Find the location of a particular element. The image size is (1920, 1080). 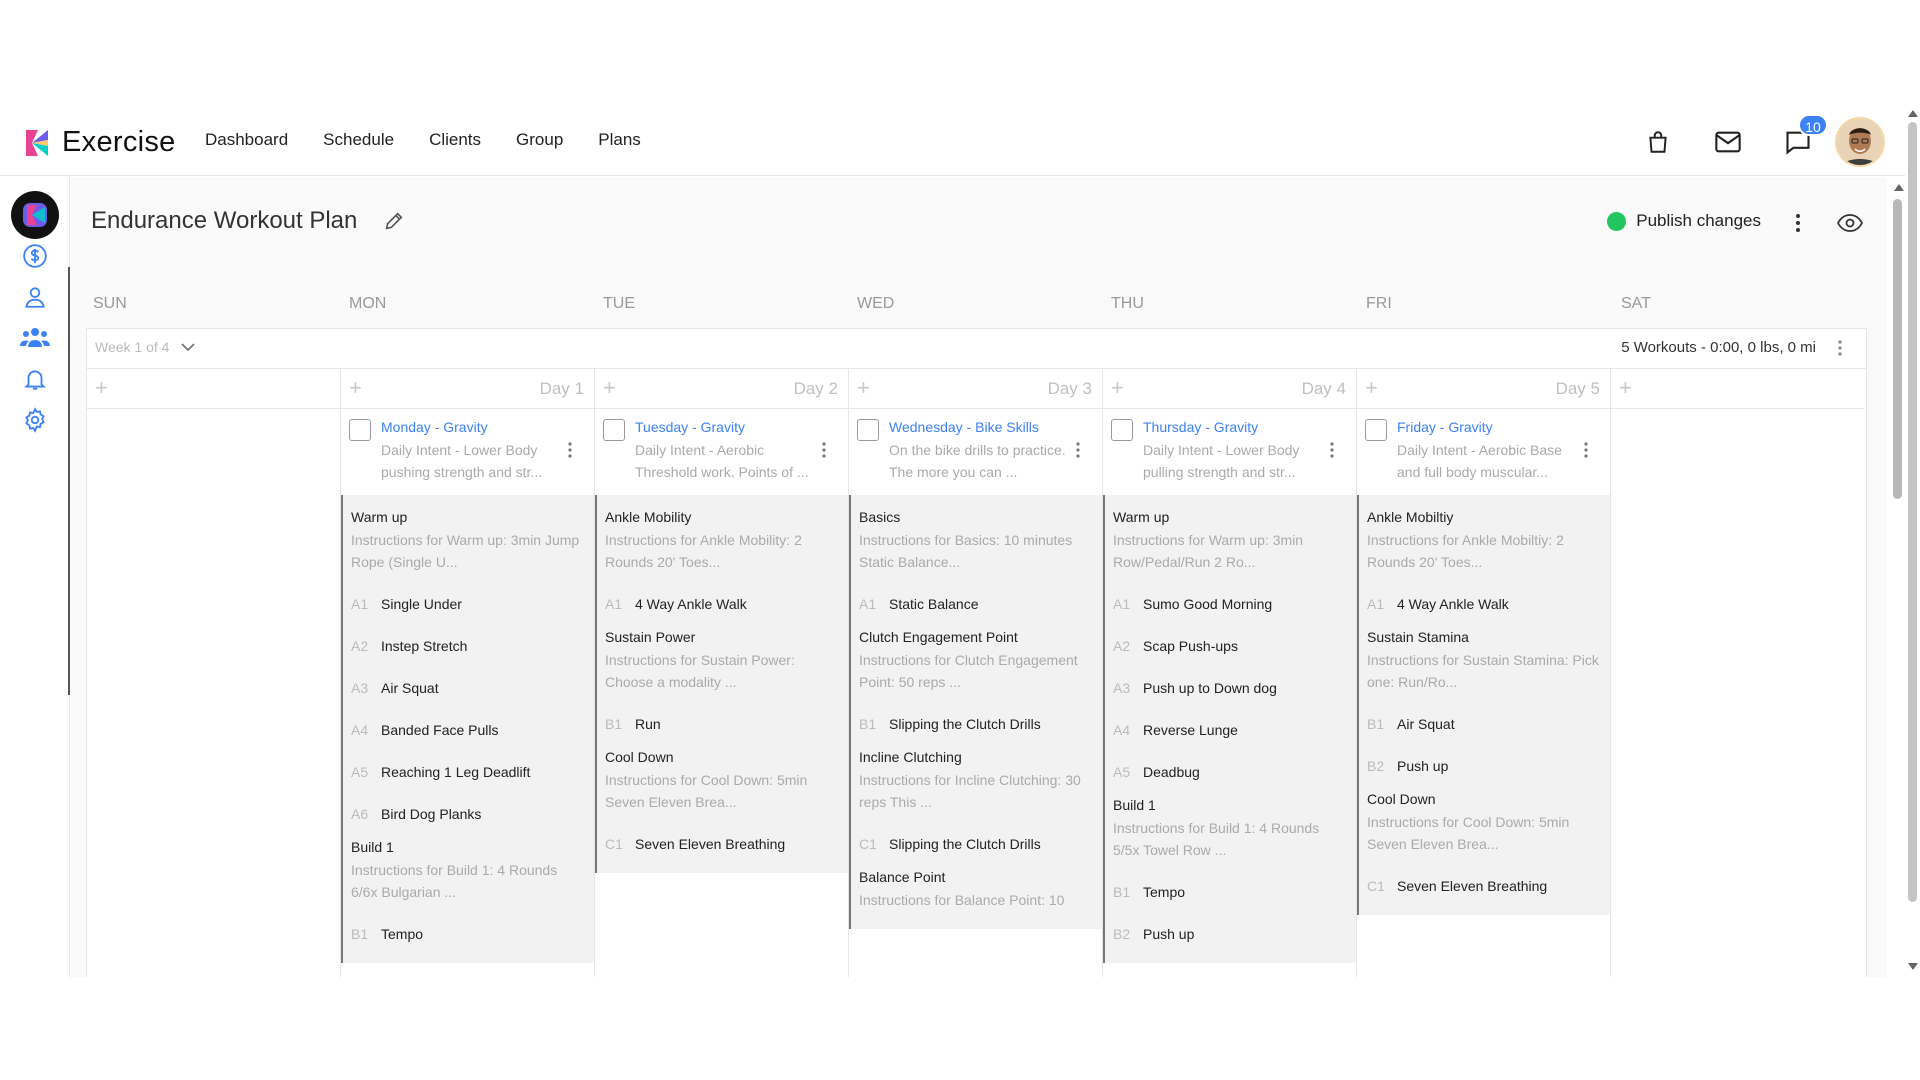

chat-button: 10 is located at coordinates (1798, 141).